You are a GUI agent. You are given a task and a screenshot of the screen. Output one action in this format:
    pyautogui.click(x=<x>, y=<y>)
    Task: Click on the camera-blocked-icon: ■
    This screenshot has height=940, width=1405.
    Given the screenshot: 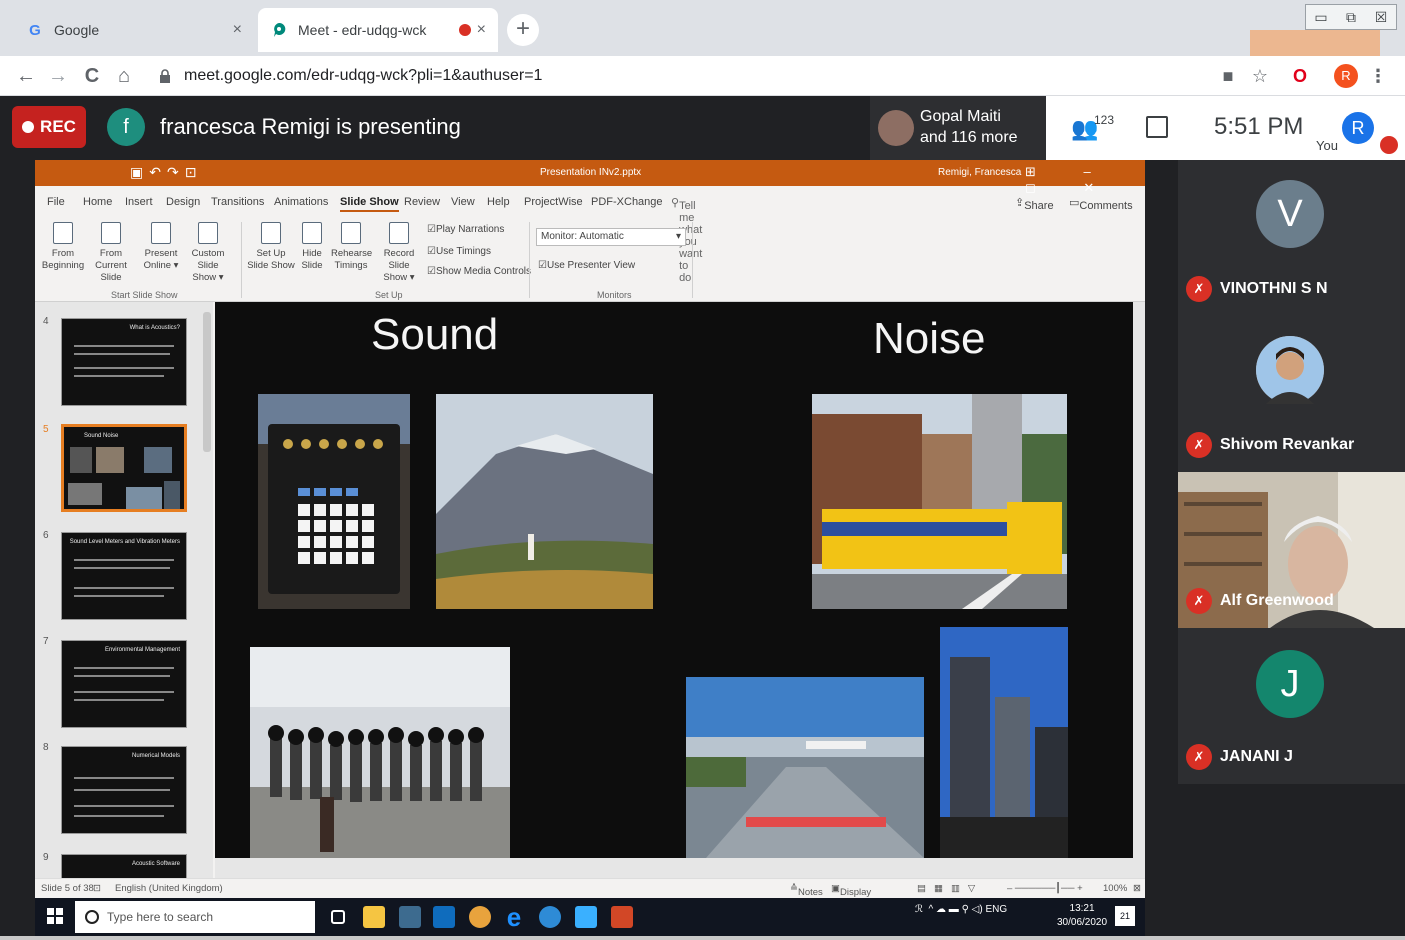 What is the action you would take?
    pyautogui.click(x=1228, y=76)
    